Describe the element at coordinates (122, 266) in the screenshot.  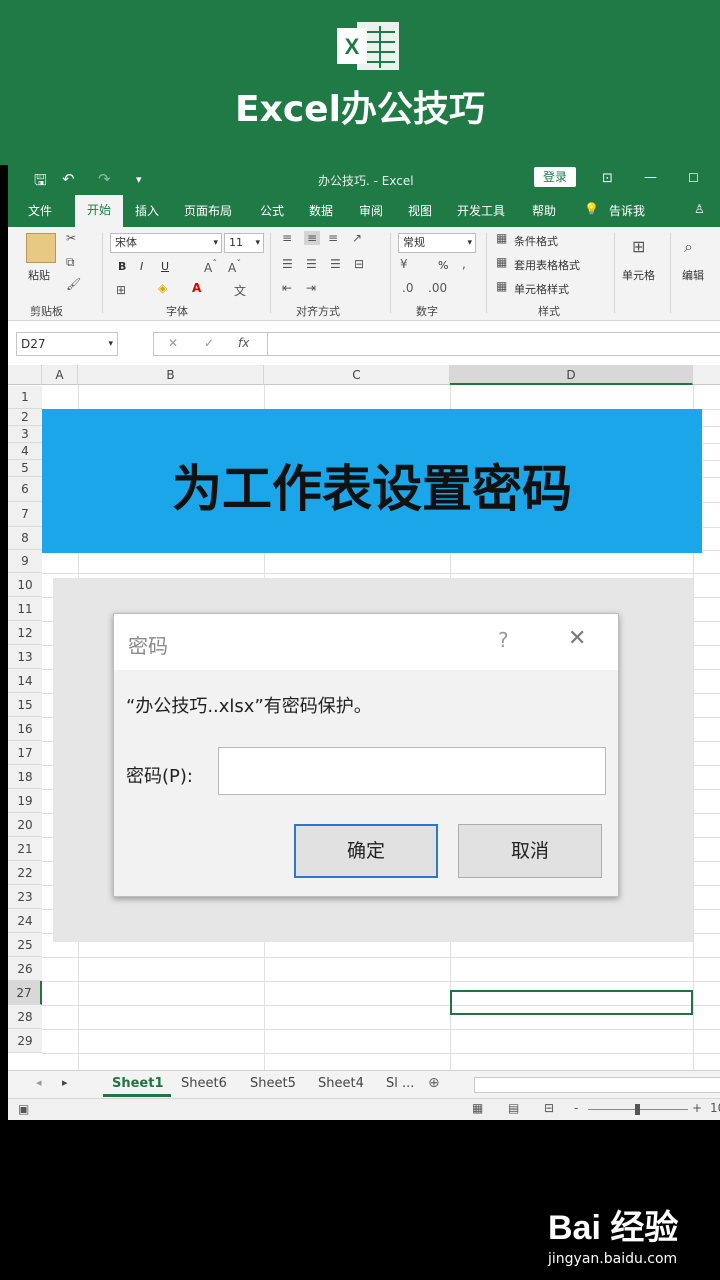
I see `bold-button: B` at that location.